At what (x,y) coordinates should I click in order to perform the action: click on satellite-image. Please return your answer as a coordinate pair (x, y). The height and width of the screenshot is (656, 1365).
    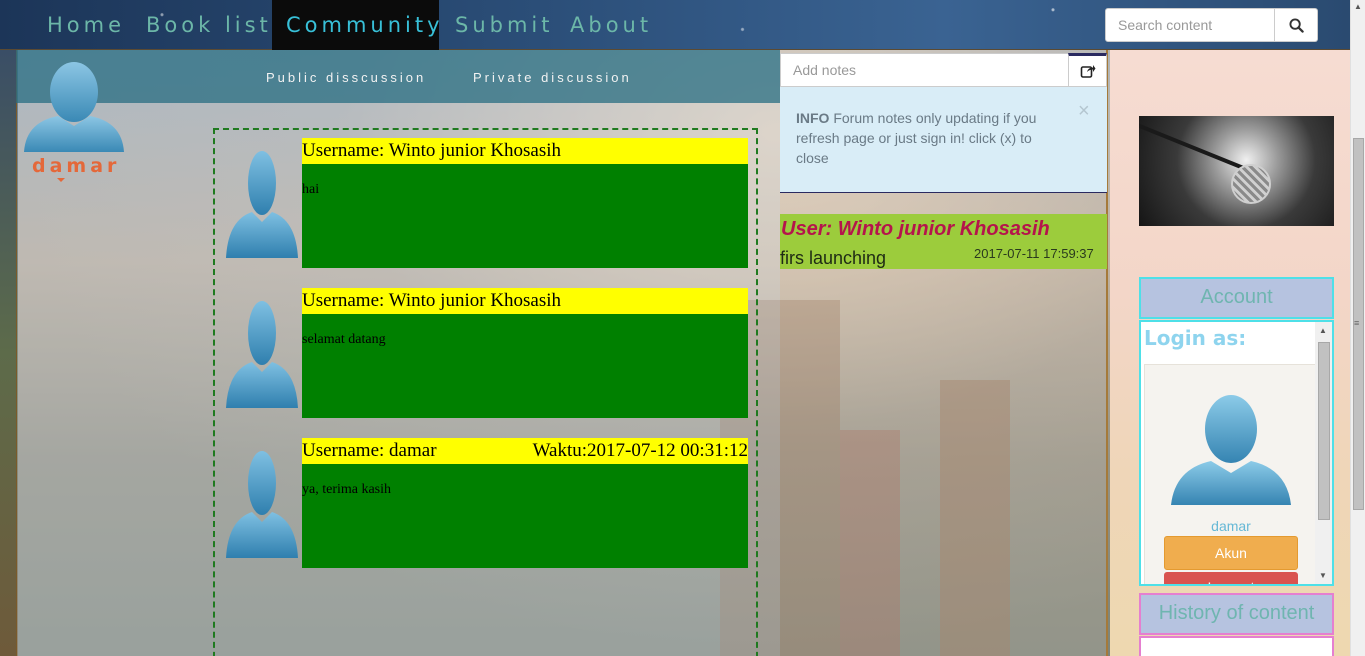
    Looking at the image, I should click on (1236, 171).